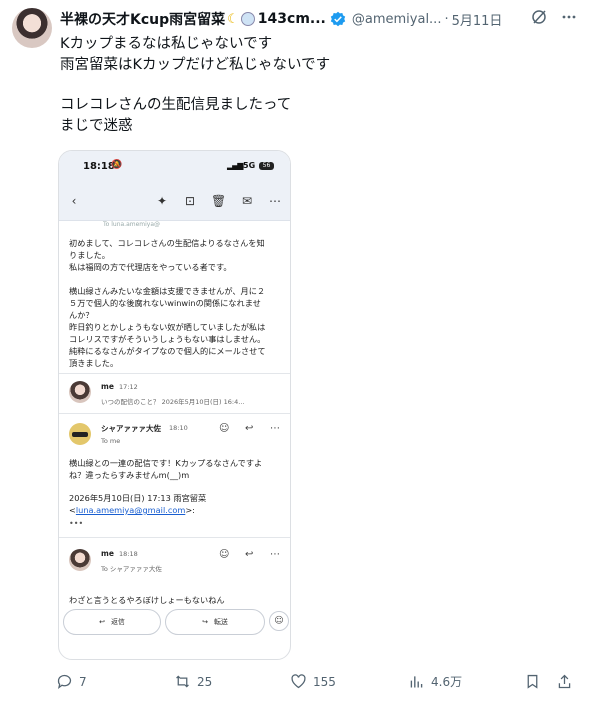 Image resolution: width=589 pixels, height=703 pixels. Describe the element at coordinates (249, 165) in the screenshot. I see `network-type: 5G` at that location.